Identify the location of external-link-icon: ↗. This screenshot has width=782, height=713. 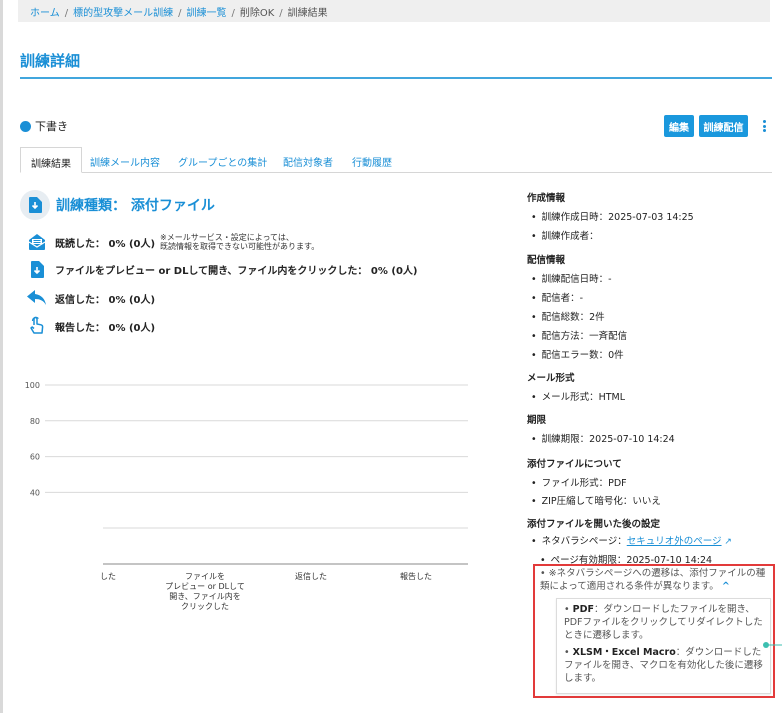
(727, 542).